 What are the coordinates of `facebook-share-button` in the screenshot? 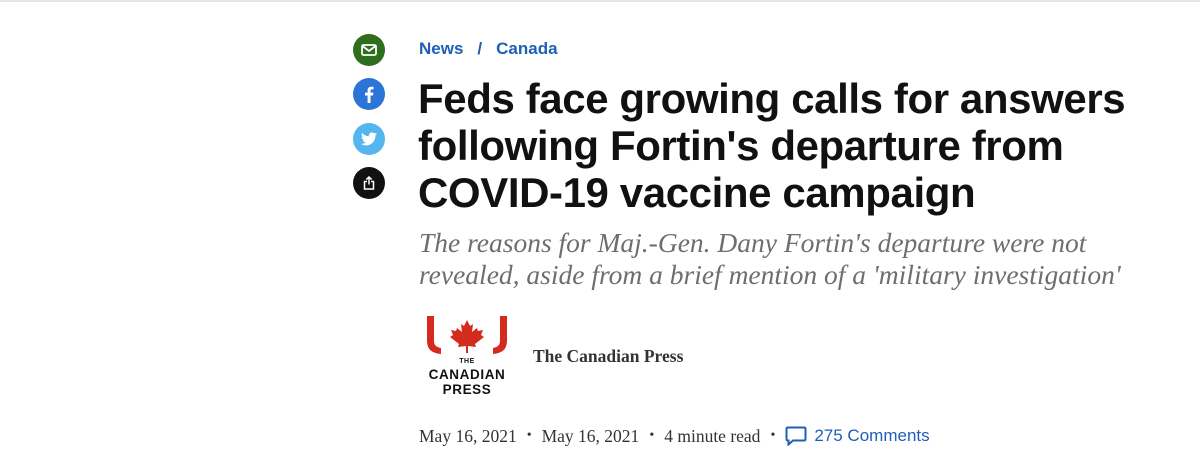 It's located at (369, 94).